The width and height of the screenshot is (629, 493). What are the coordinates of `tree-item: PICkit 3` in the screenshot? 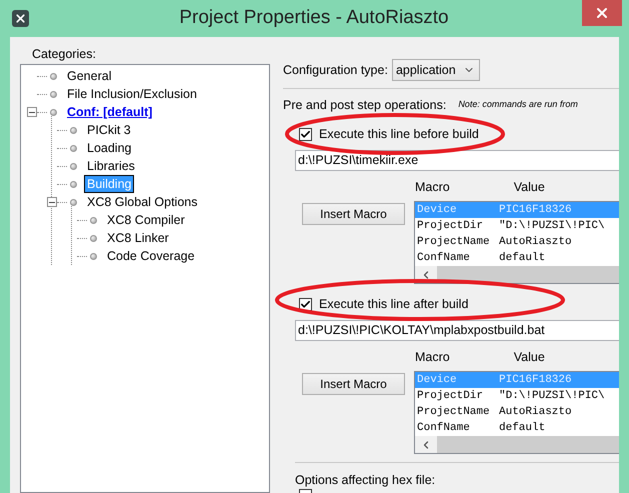 It's located at (109, 130).